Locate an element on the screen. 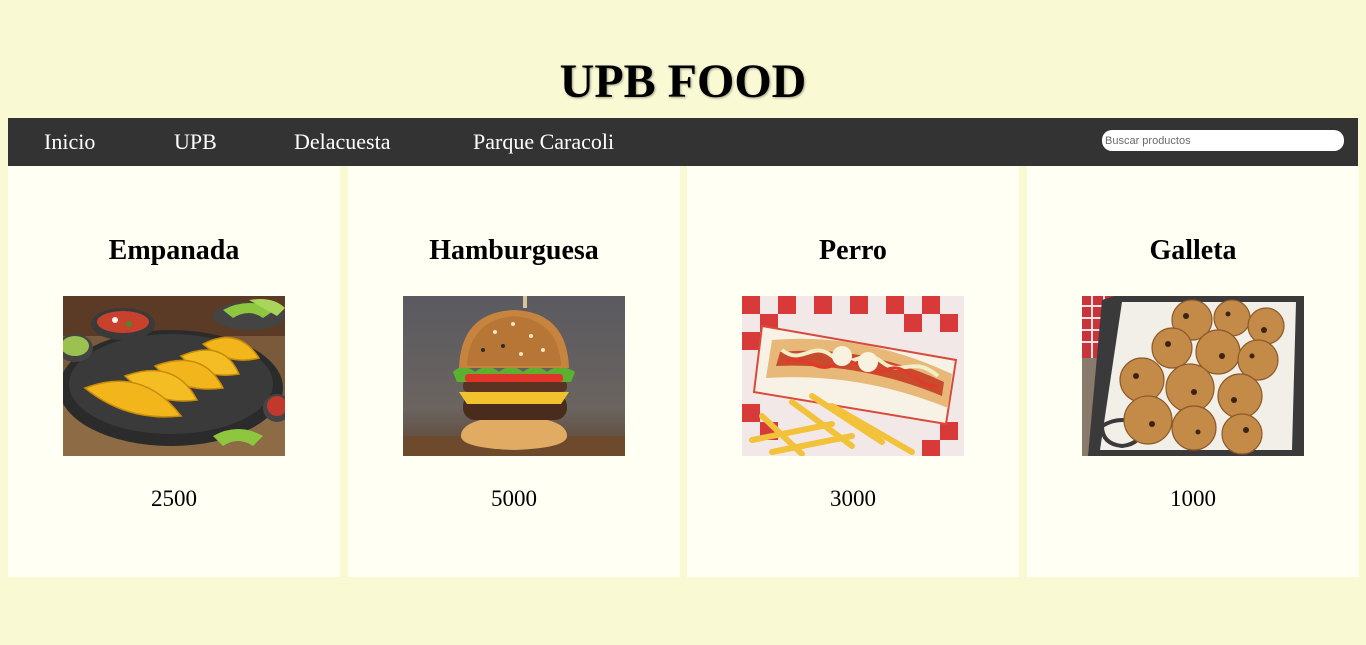 The height and width of the screenshot is (645, 1366). nav-link-upb: UPB is located at coordinates (195, 142).